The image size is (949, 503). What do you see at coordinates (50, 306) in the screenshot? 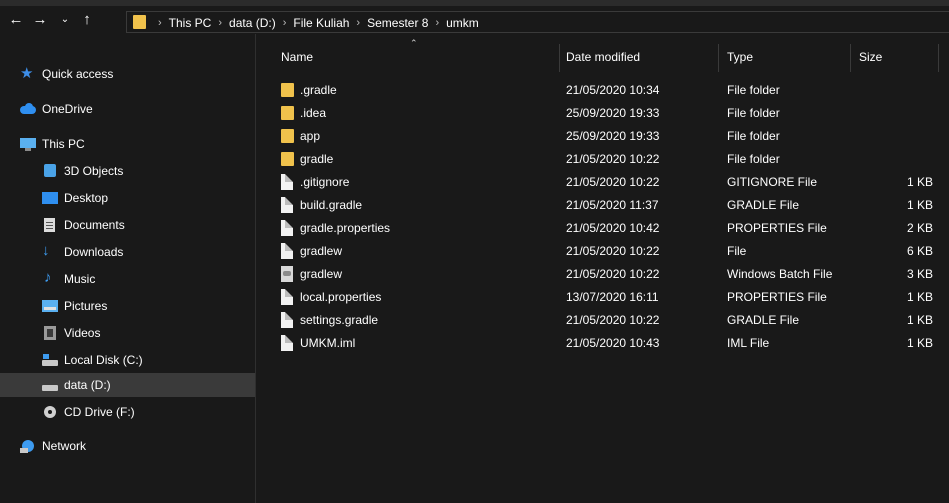
I see `picture-icon` at bounding box center [50, 306].